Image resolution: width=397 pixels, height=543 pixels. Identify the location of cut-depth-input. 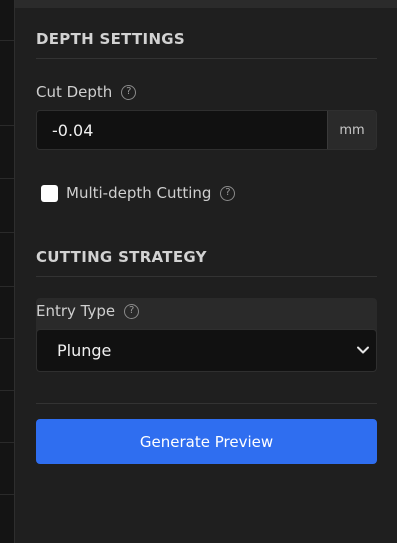
(182, 130).